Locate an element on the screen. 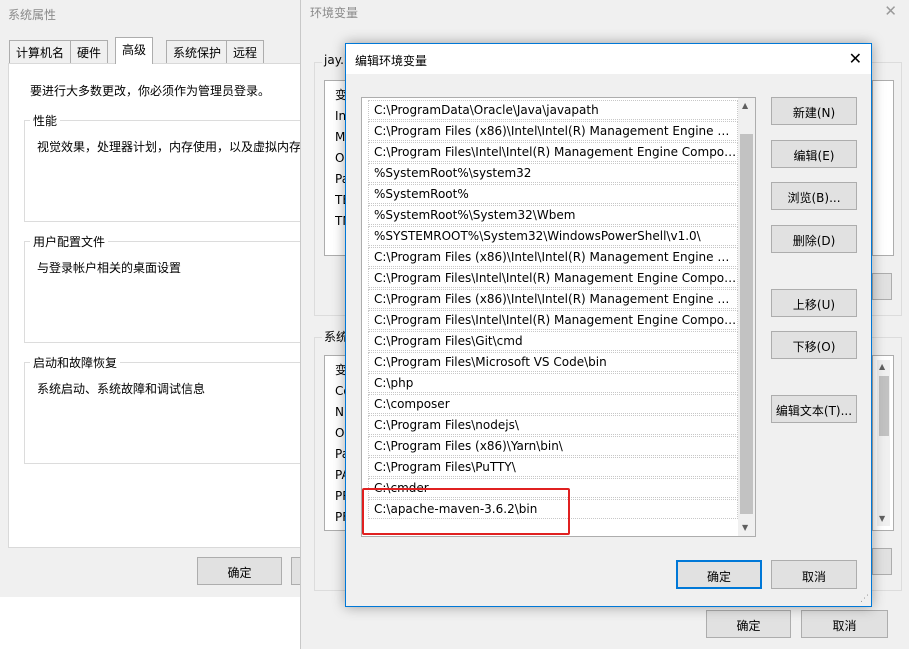 The width and height of the screenshot is (909, 649). user-profiles-title: 用户配置文件 is located at coordinates (69, 241).